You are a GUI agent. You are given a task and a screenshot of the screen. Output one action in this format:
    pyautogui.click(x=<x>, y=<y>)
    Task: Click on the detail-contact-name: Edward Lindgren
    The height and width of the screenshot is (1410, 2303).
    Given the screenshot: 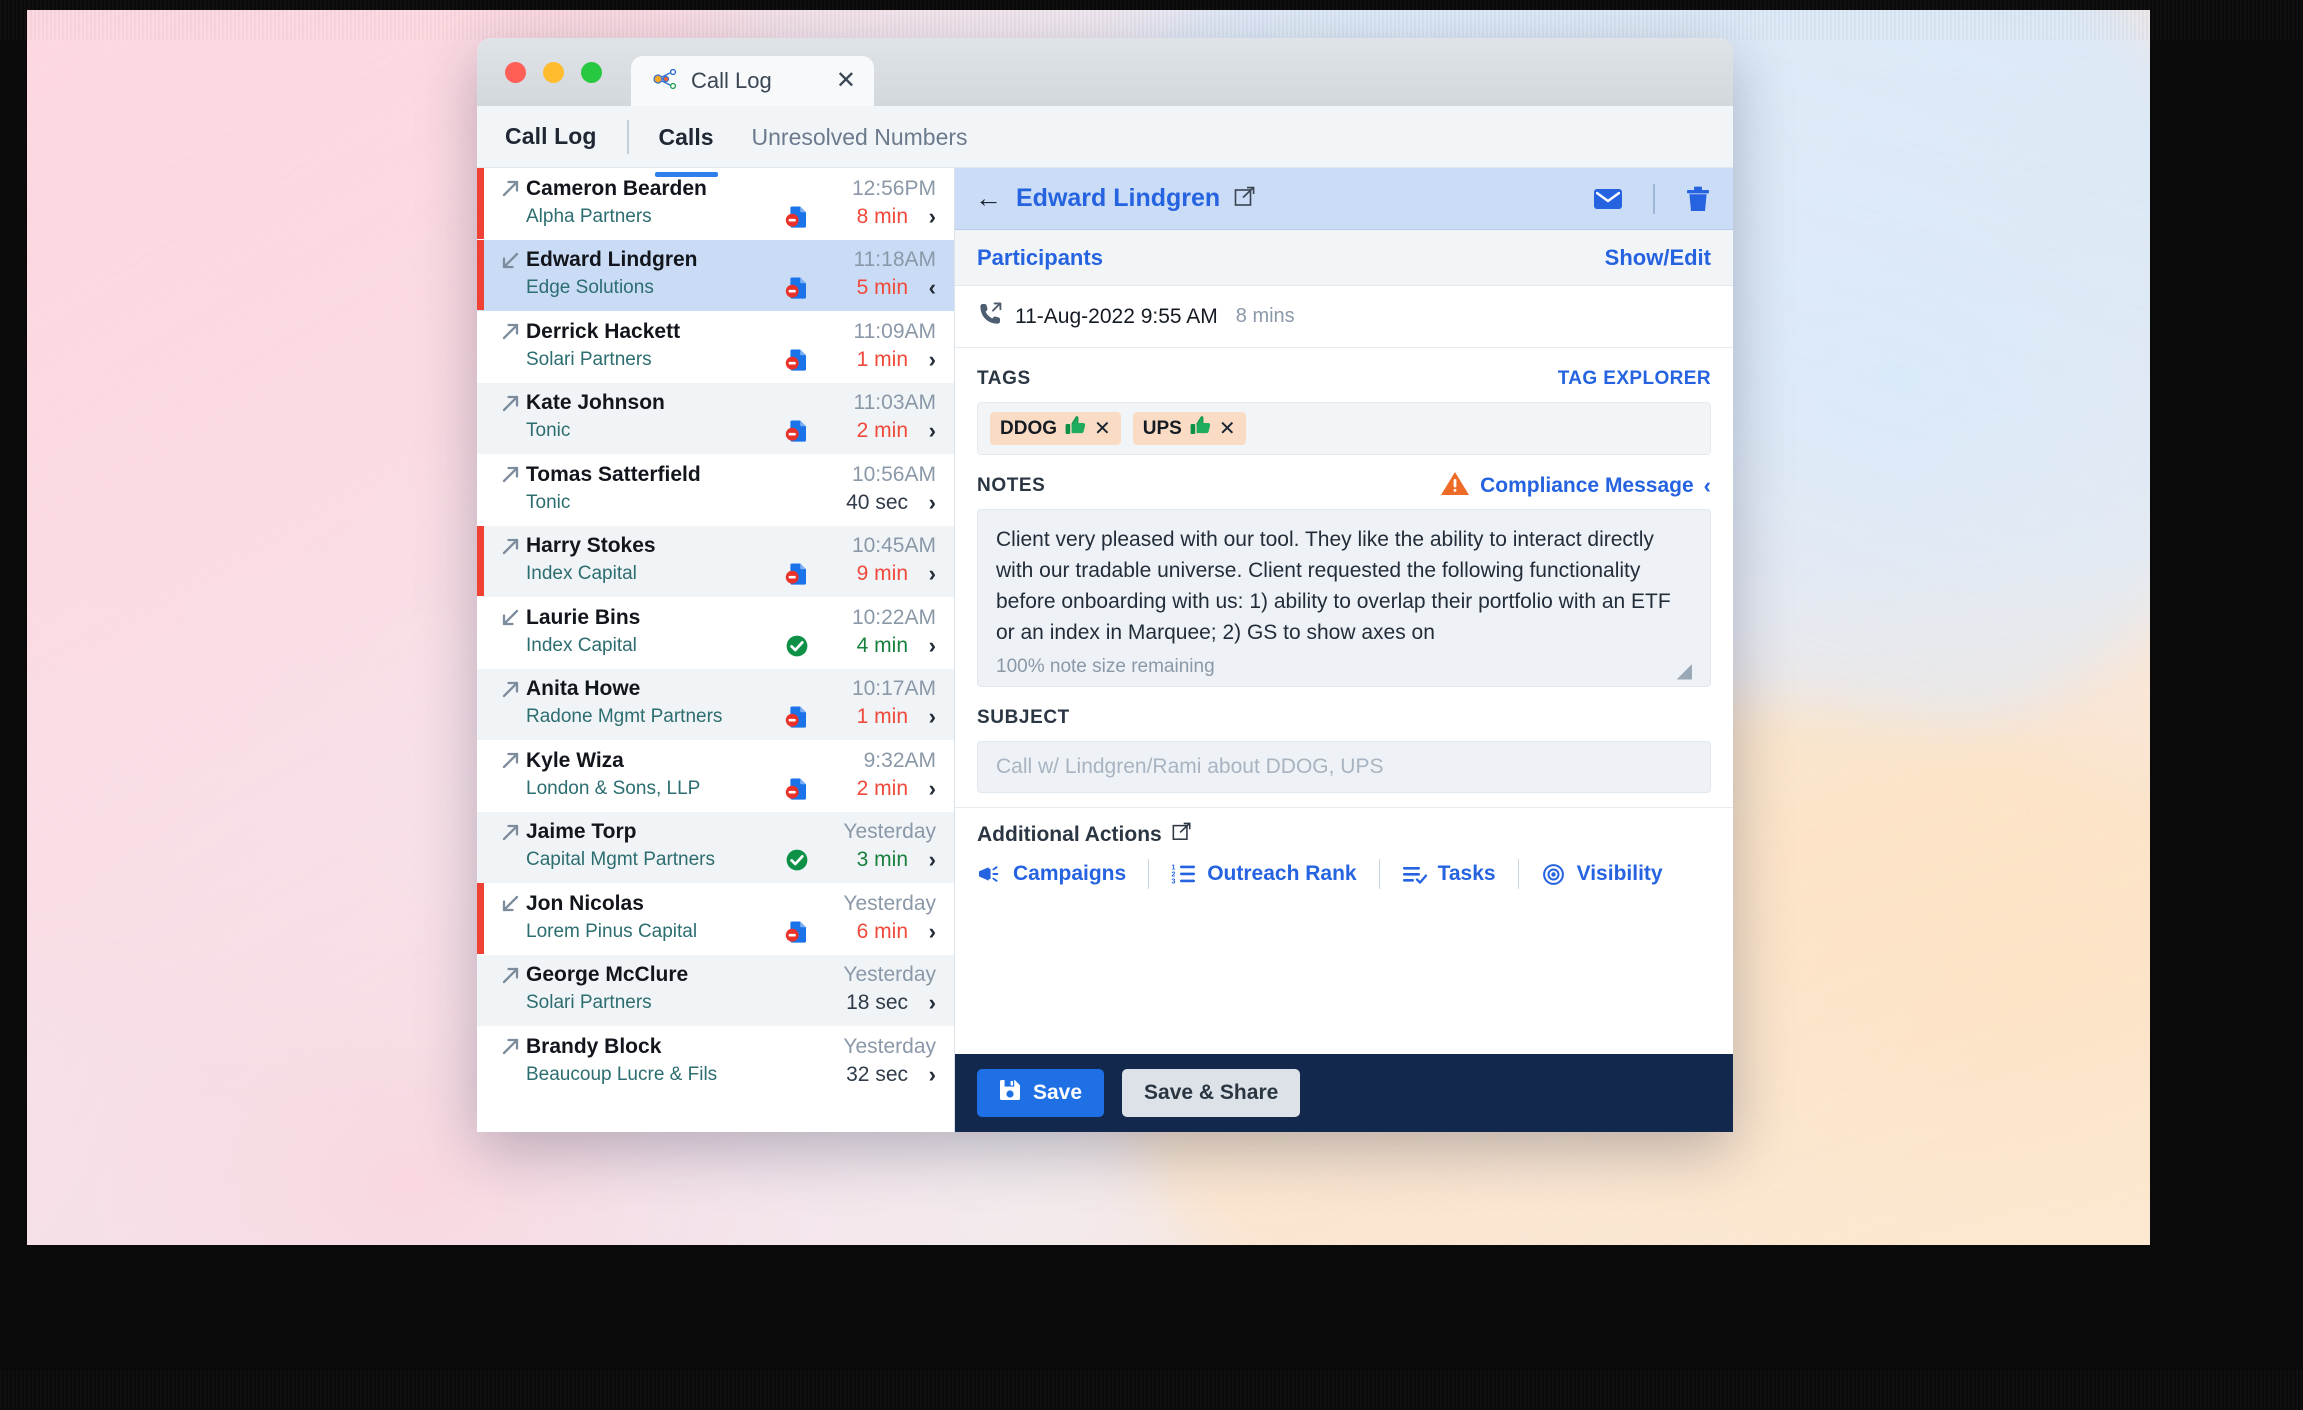 What is the action you would take?
    pyautogui.click(x=1118, y=198)
    